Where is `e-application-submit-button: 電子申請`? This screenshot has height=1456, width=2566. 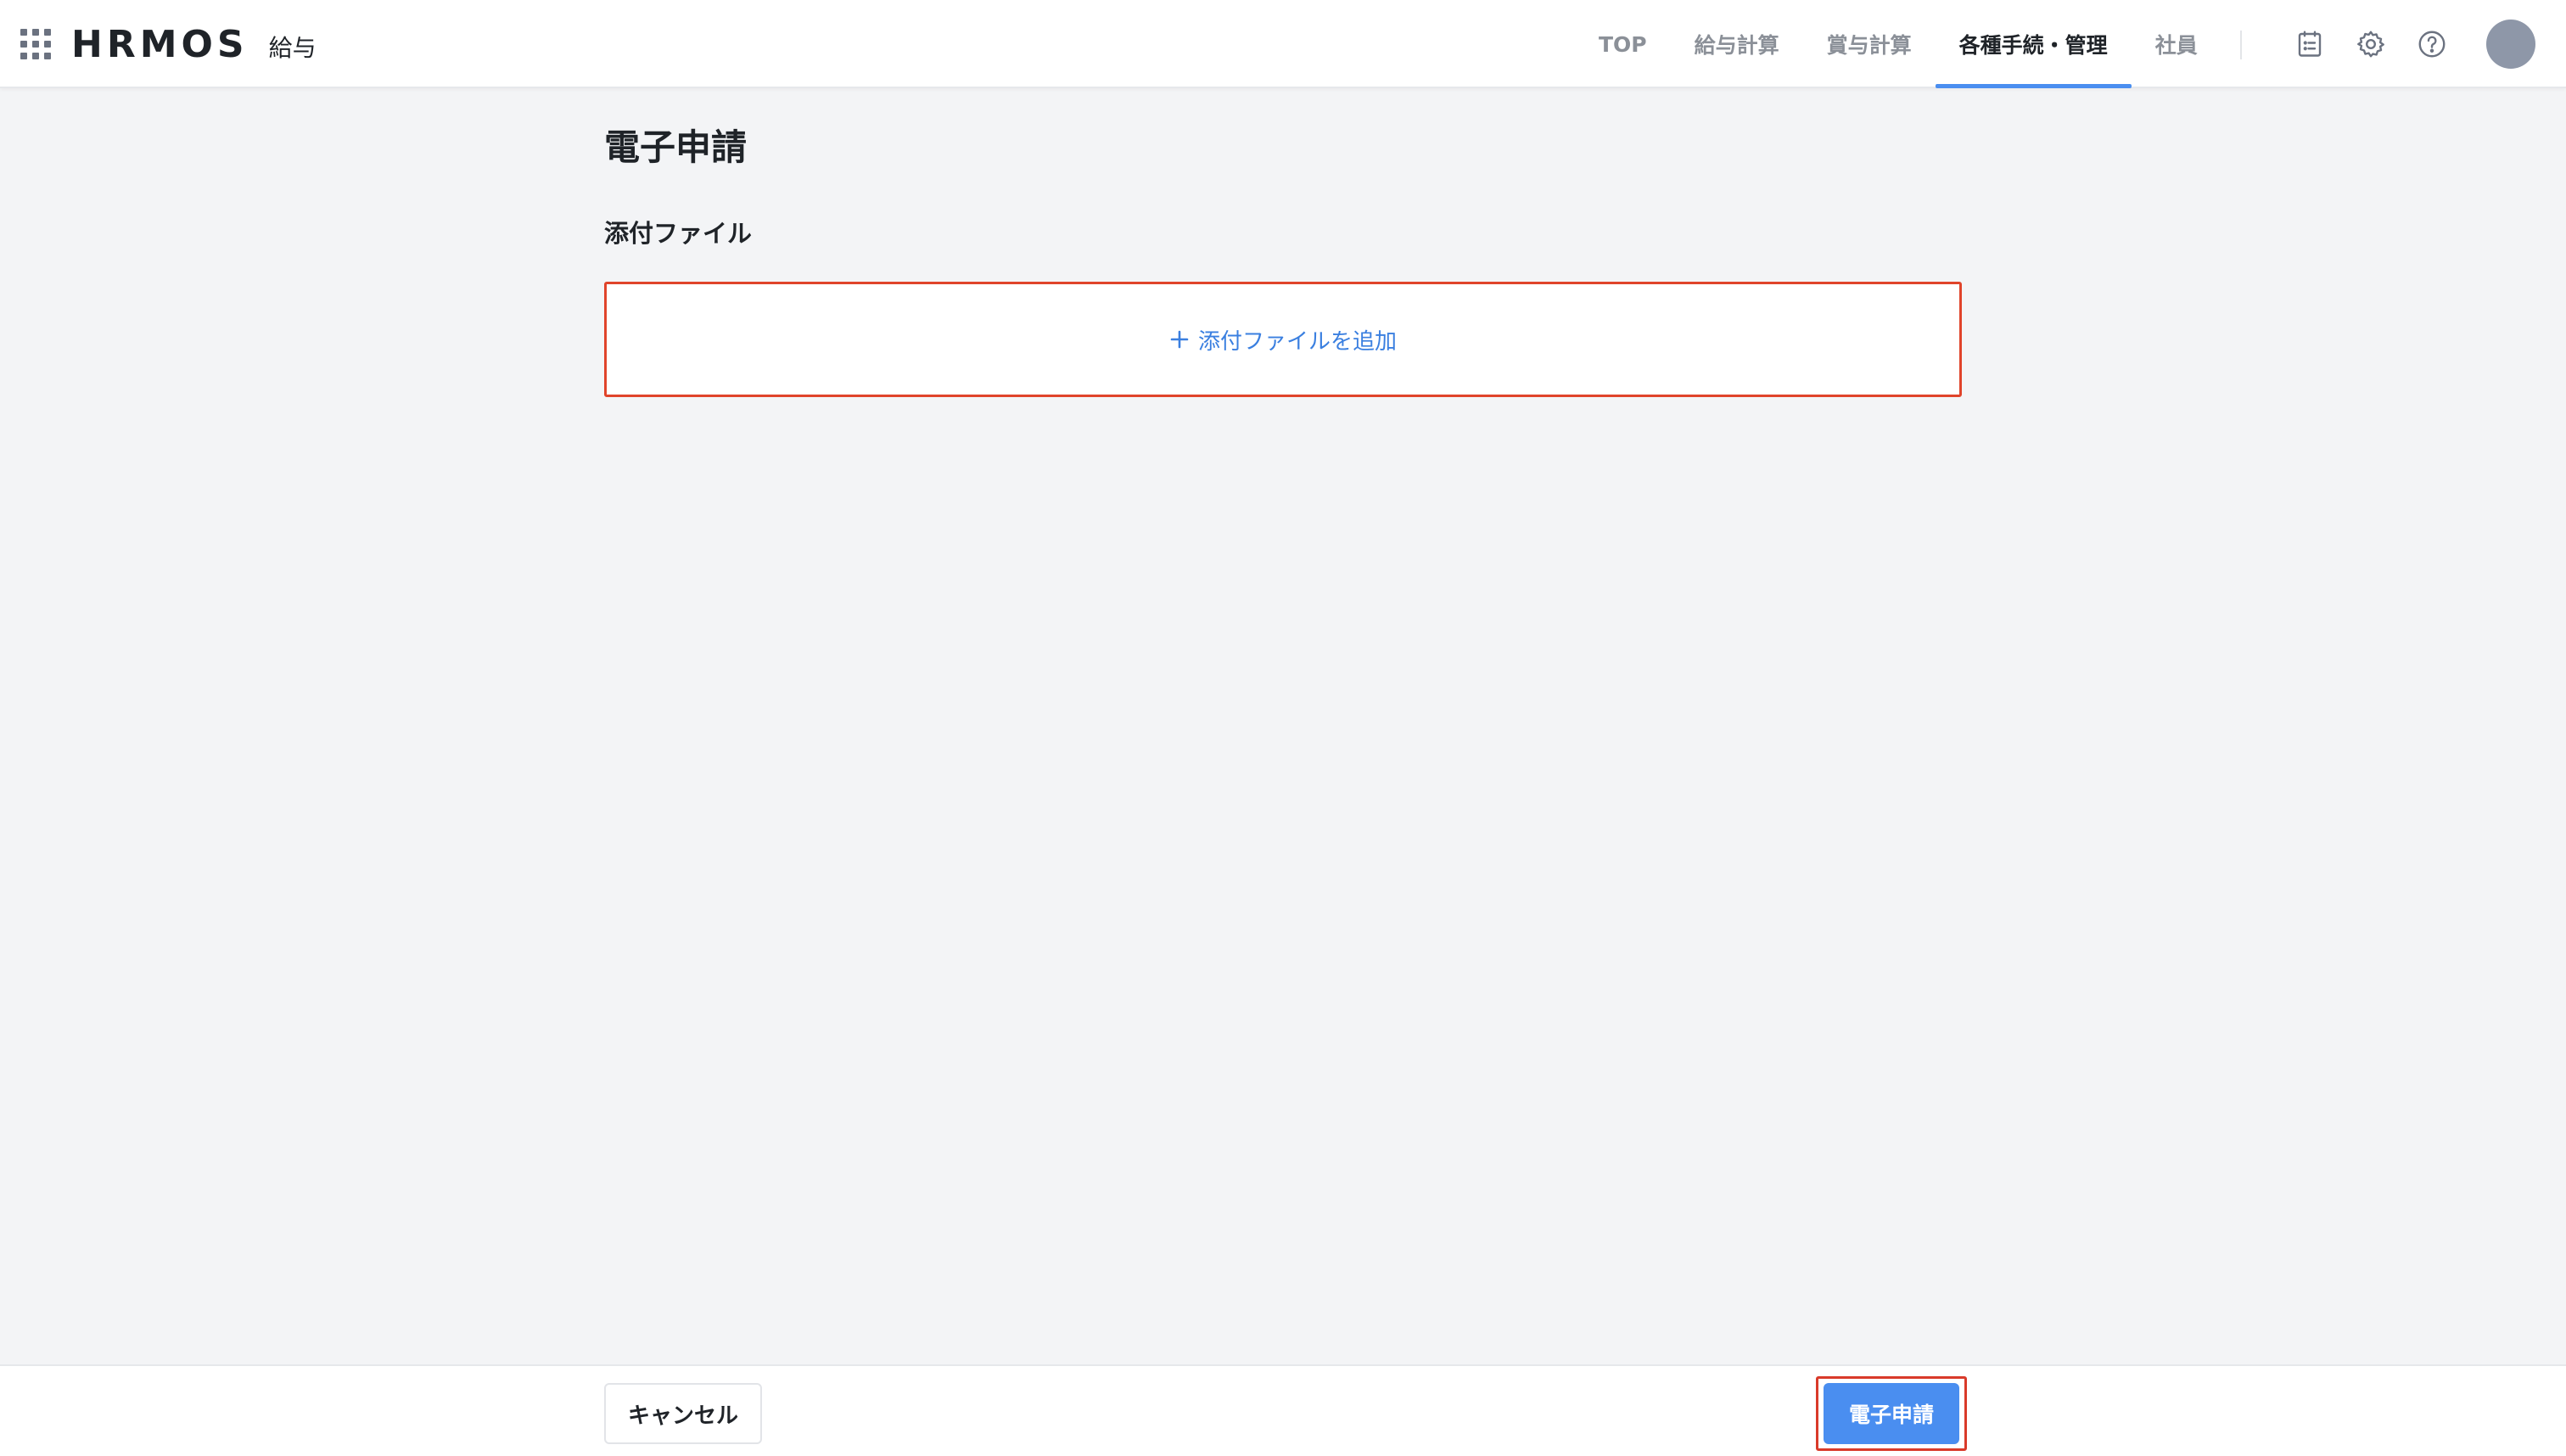
e-application-submit-button: 電子申請 is located at coordinates (1891, 1413).